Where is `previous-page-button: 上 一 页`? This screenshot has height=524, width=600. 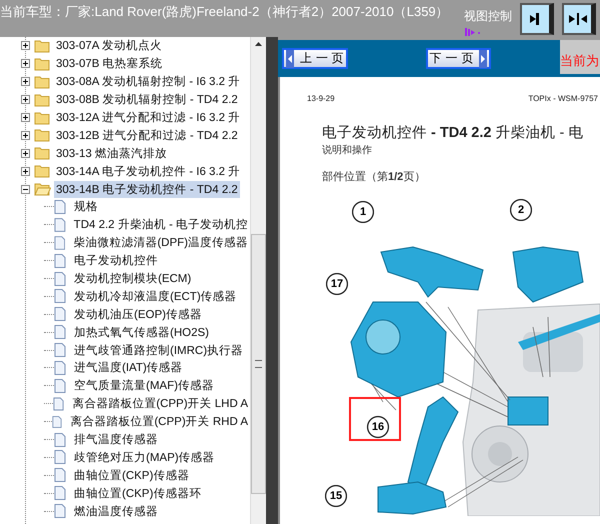 previous-page-button: 上 一 页 is located at coordinates (315, 58).